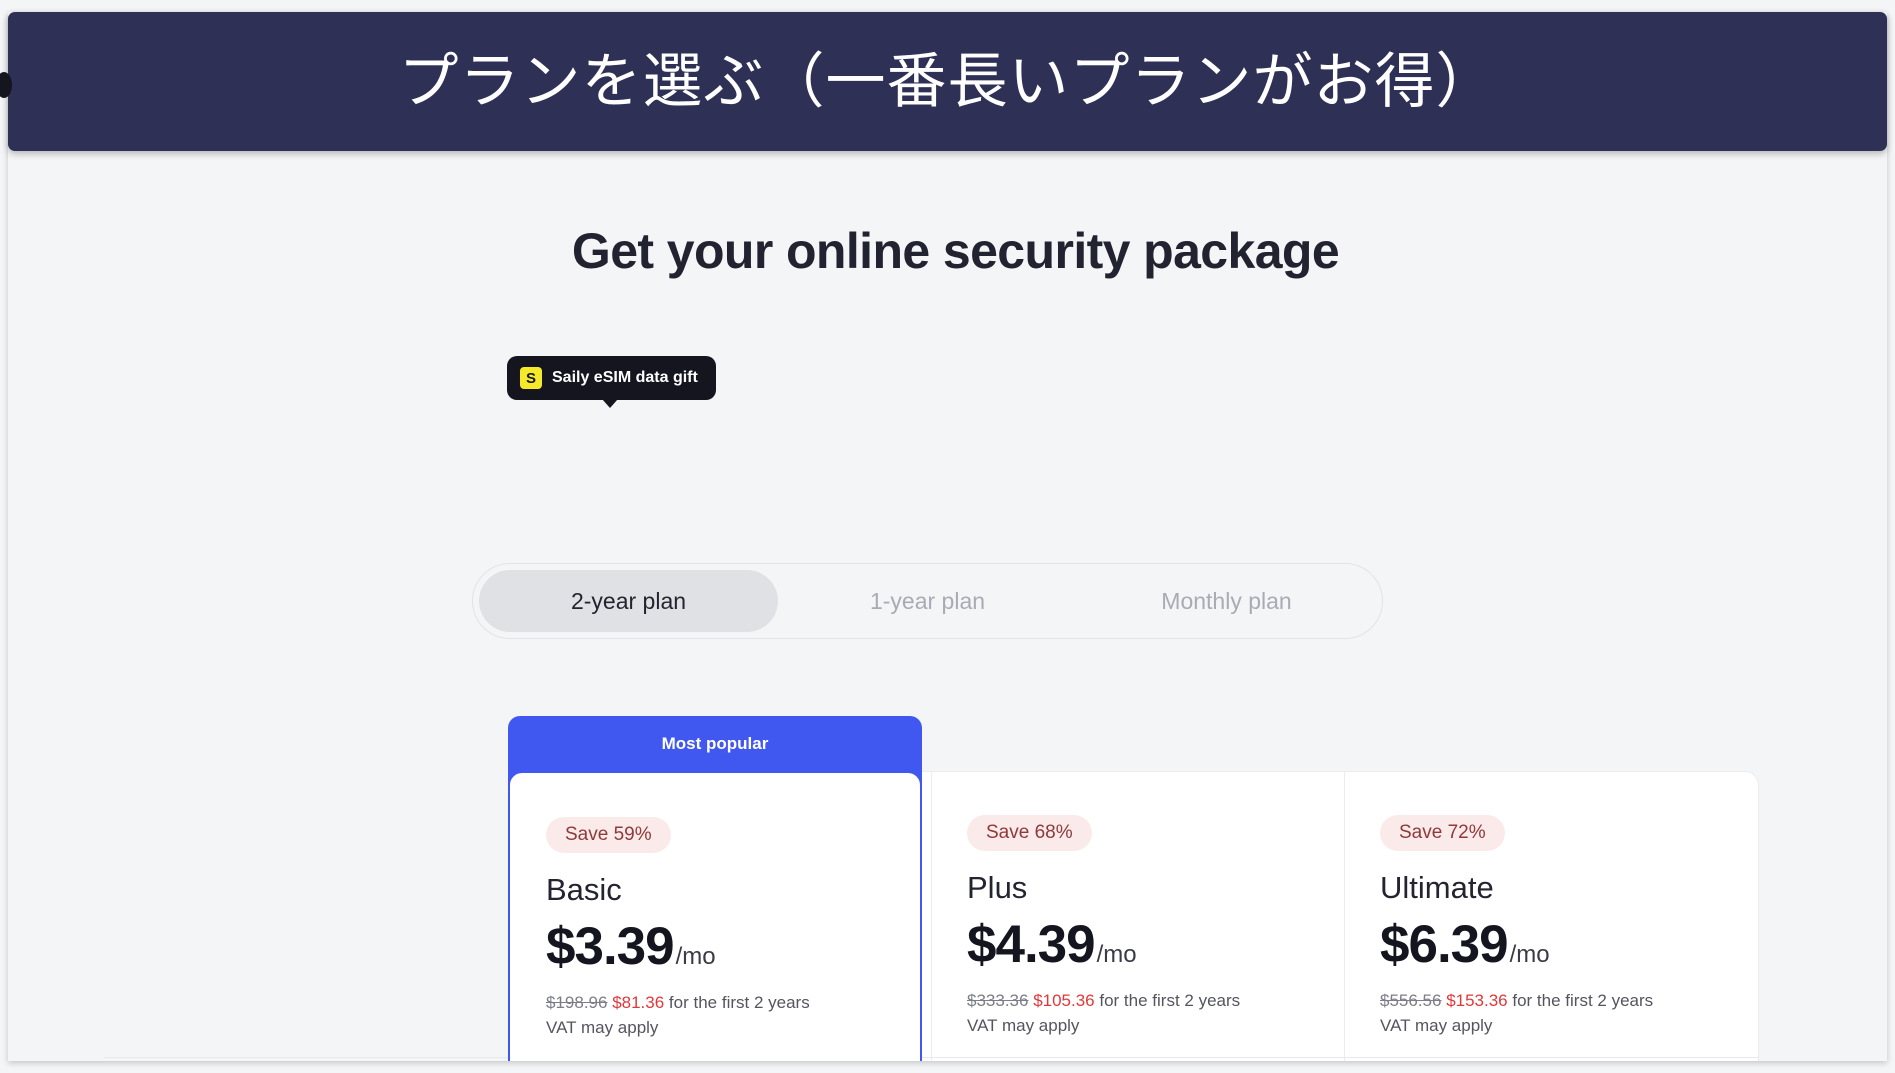 Image resolution: width=1895 pixels, height=1073 pixels. What do you see at coordinates (1064, 1001) in the screenshot?
I see `new-price-plus: $105.36` at bounding box center [1064, 1001].